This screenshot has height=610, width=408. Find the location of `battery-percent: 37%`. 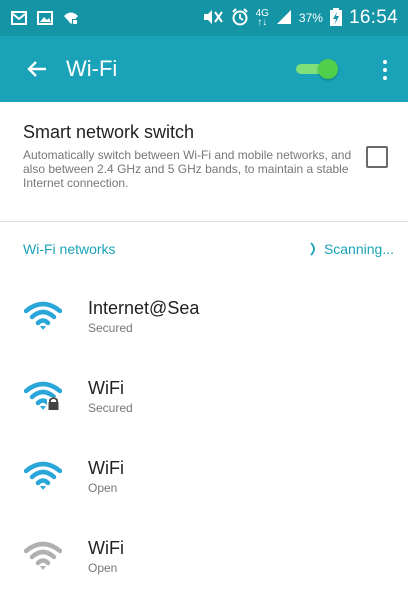

battery-percent: 37% is located at coordinates (310, 18).